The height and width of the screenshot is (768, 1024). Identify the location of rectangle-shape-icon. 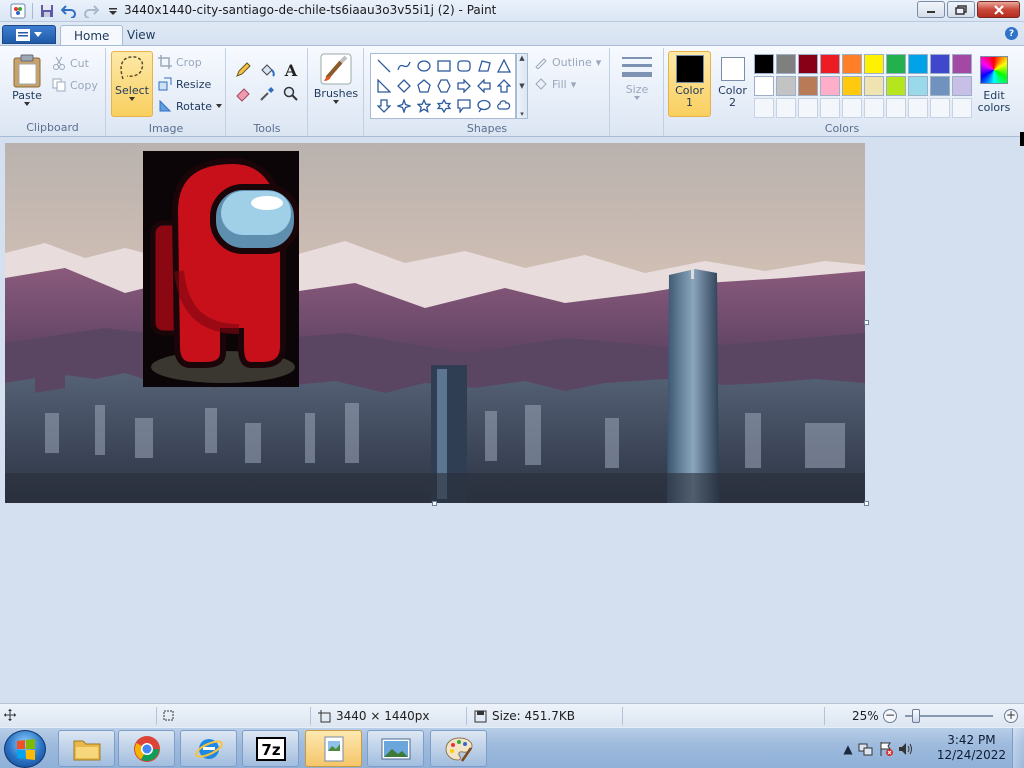
(444, 66).